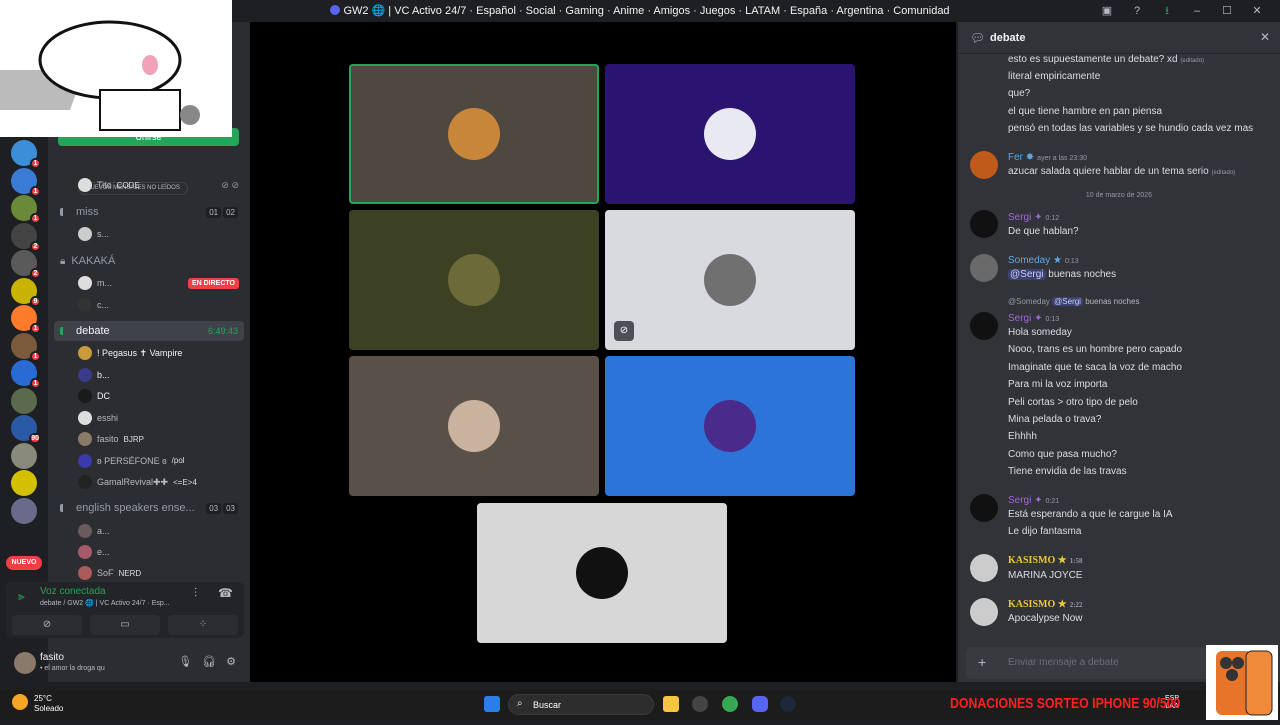 This screenshot has height=725, width=1280. What do you see at coordinates (160, 461) in the screenshot?
I see `voice-member: ʚ PERSÉFONE ɞ/pol` at bounding box center [160, 461].